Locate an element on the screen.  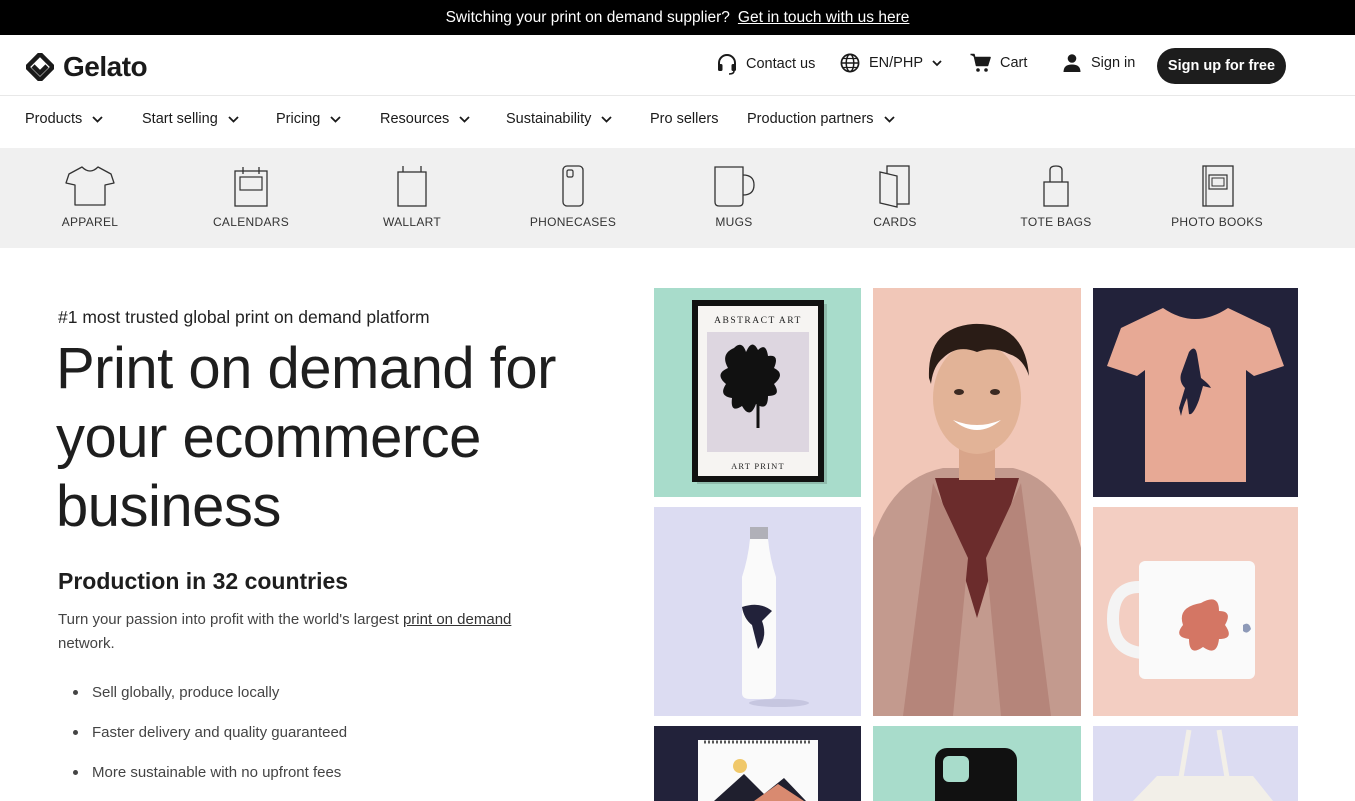
tote-illustration is located at coordinates (1203, 765).